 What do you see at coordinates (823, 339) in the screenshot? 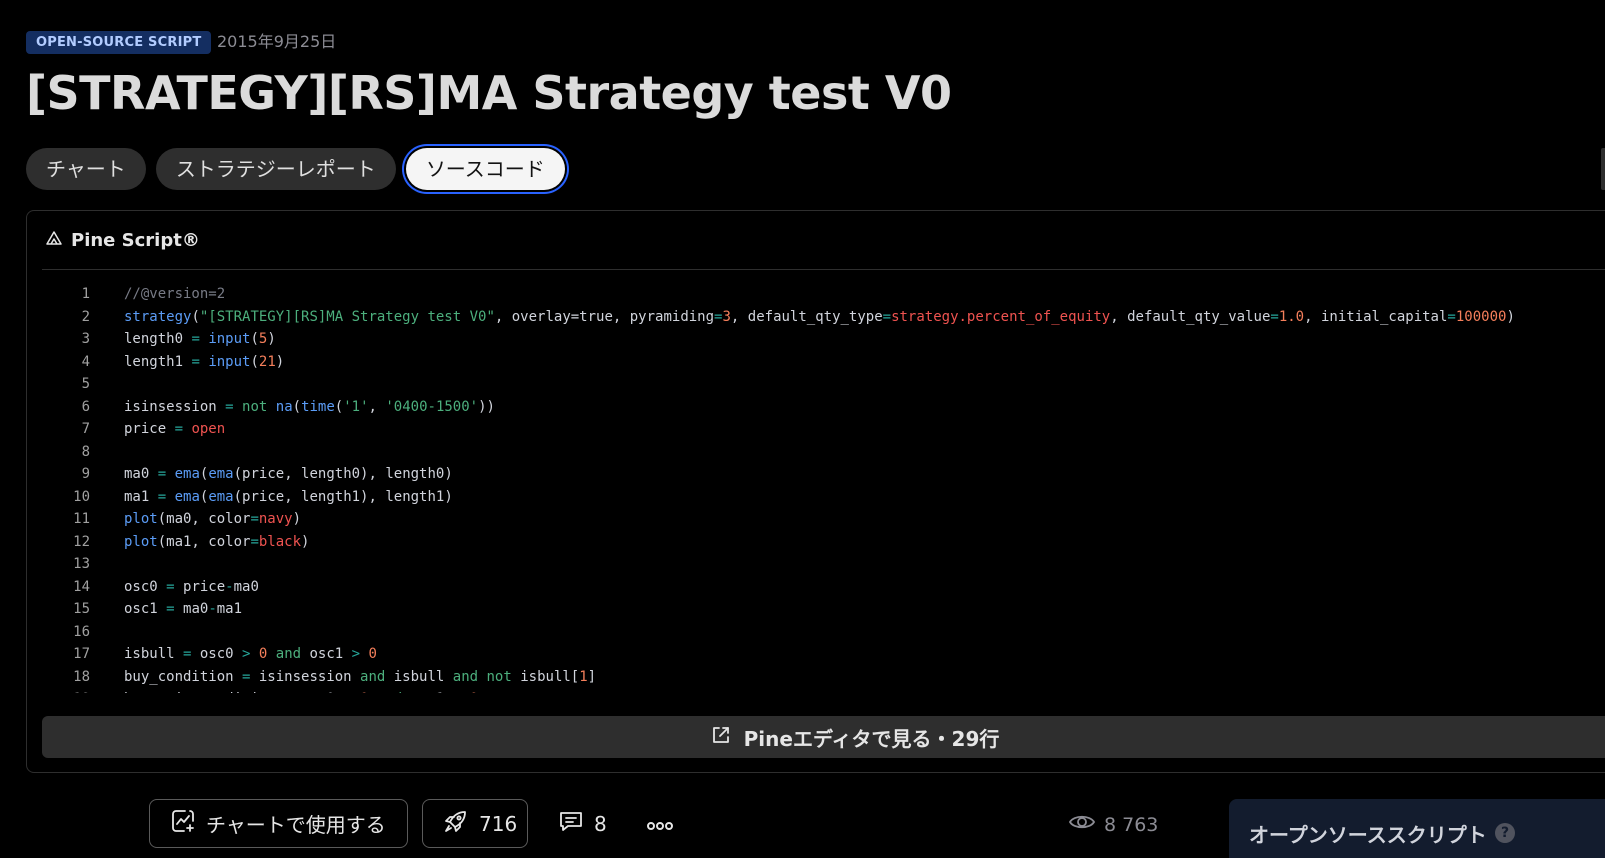
I see `code-line: 3 length0 = input(5)` at bounding box center [823, 339].